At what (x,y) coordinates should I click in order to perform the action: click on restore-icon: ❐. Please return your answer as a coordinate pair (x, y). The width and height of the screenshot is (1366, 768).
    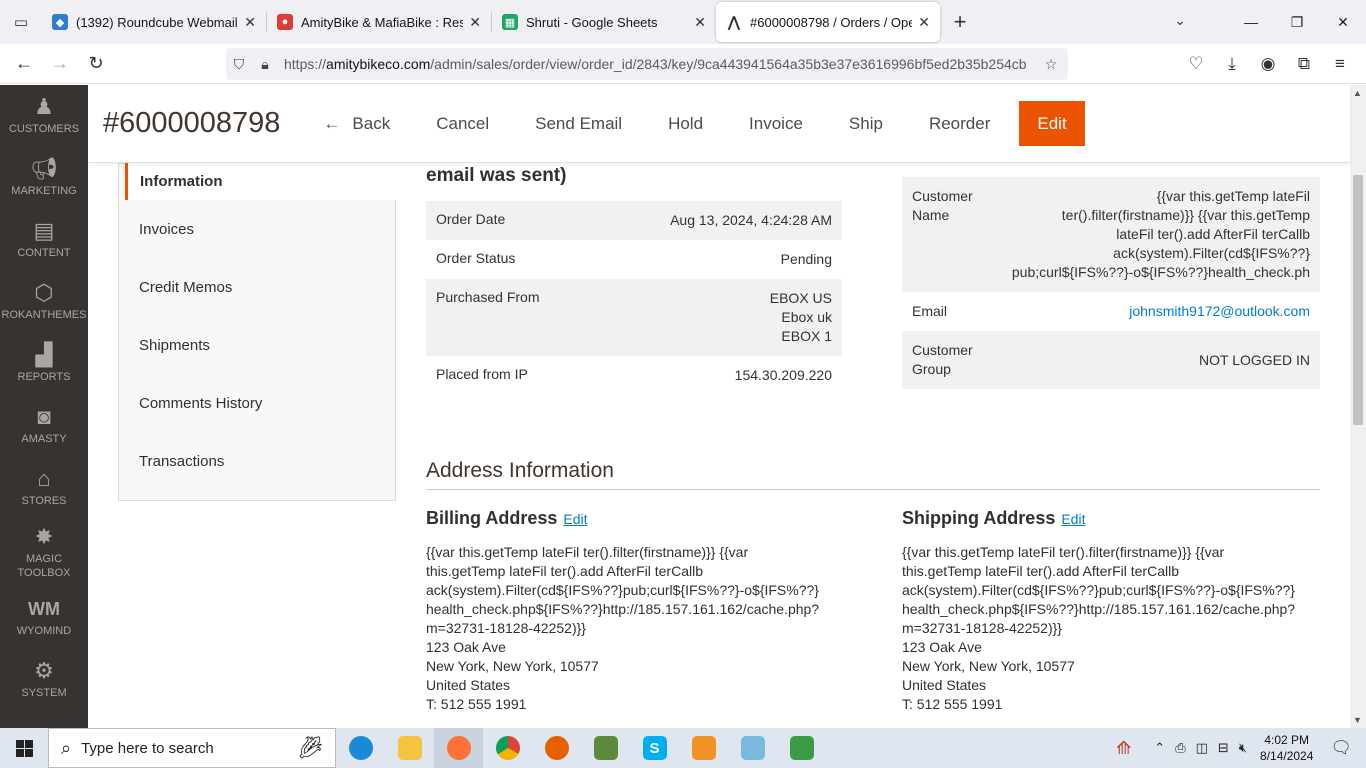
    Looking at the image, I should click on (1297, 22).